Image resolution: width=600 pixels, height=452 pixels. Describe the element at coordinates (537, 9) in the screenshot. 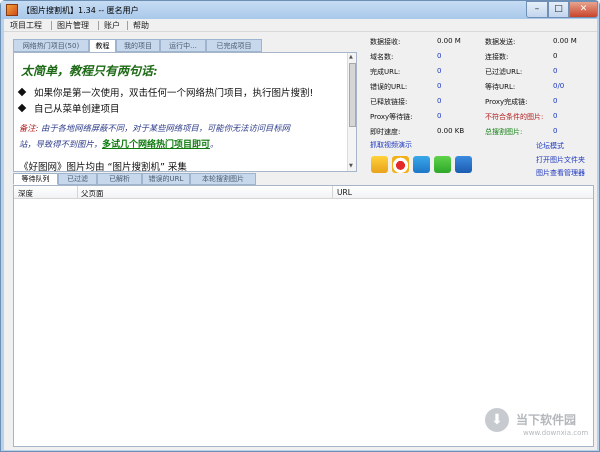

I see `minimize-button: –` at that location.